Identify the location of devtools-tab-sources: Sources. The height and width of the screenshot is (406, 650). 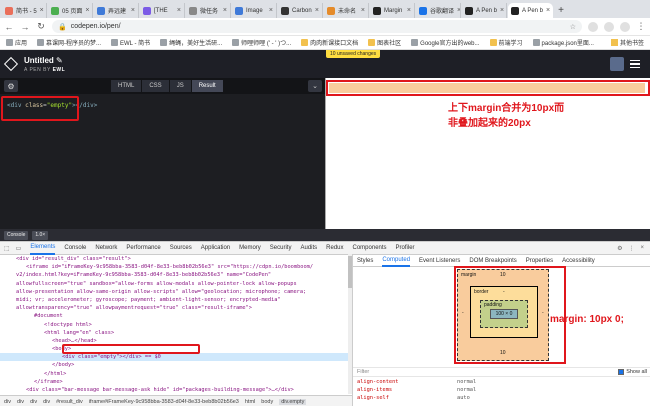
(181, 248).